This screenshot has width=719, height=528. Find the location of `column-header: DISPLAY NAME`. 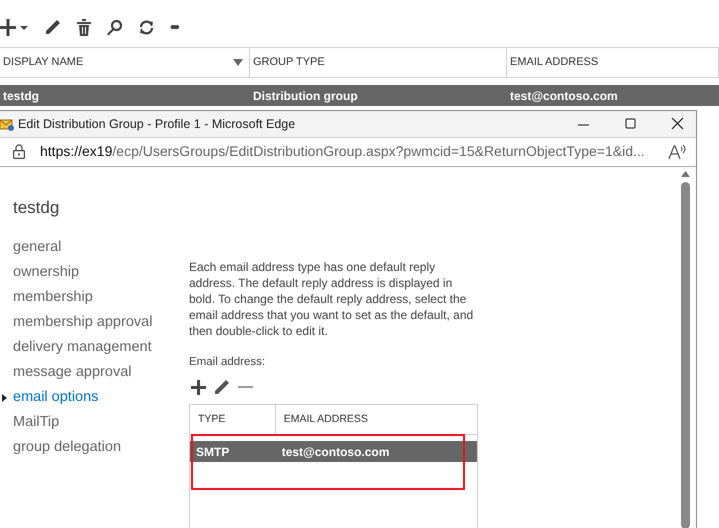

column-header: DISPLAY NAME is located at coordinates (43, 62).